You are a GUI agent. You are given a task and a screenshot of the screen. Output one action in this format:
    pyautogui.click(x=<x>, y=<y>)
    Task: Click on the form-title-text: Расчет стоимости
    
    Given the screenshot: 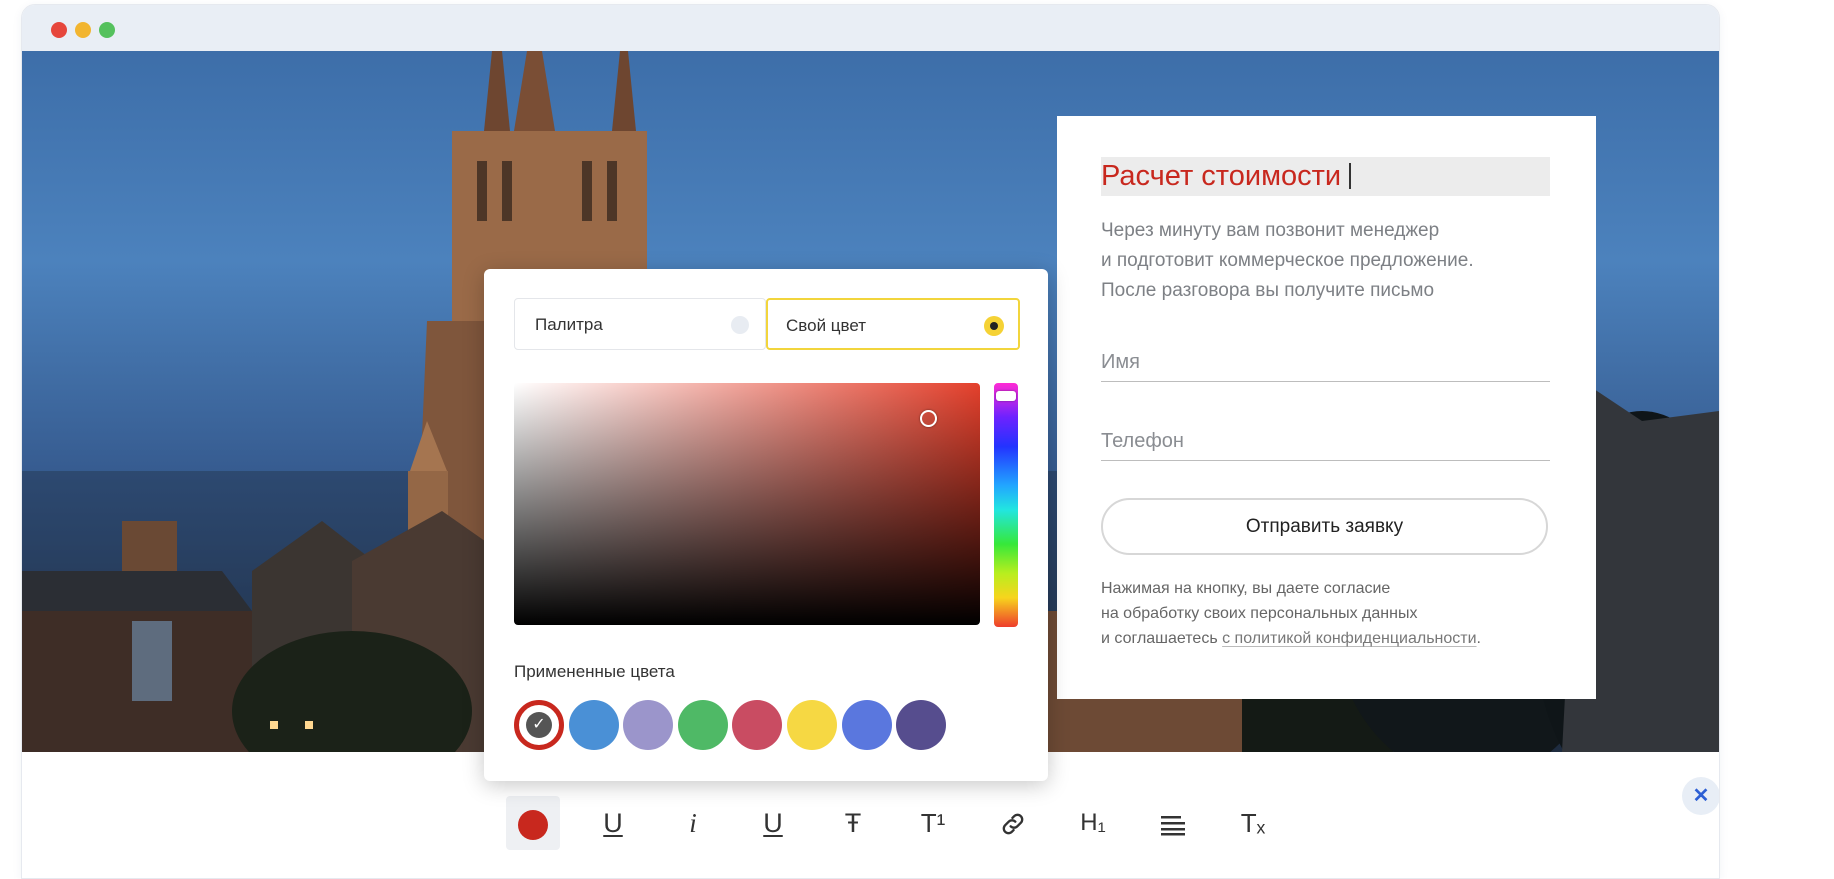 What is the action you would take?
    pyautogui.click(x=1221, y=176)
    